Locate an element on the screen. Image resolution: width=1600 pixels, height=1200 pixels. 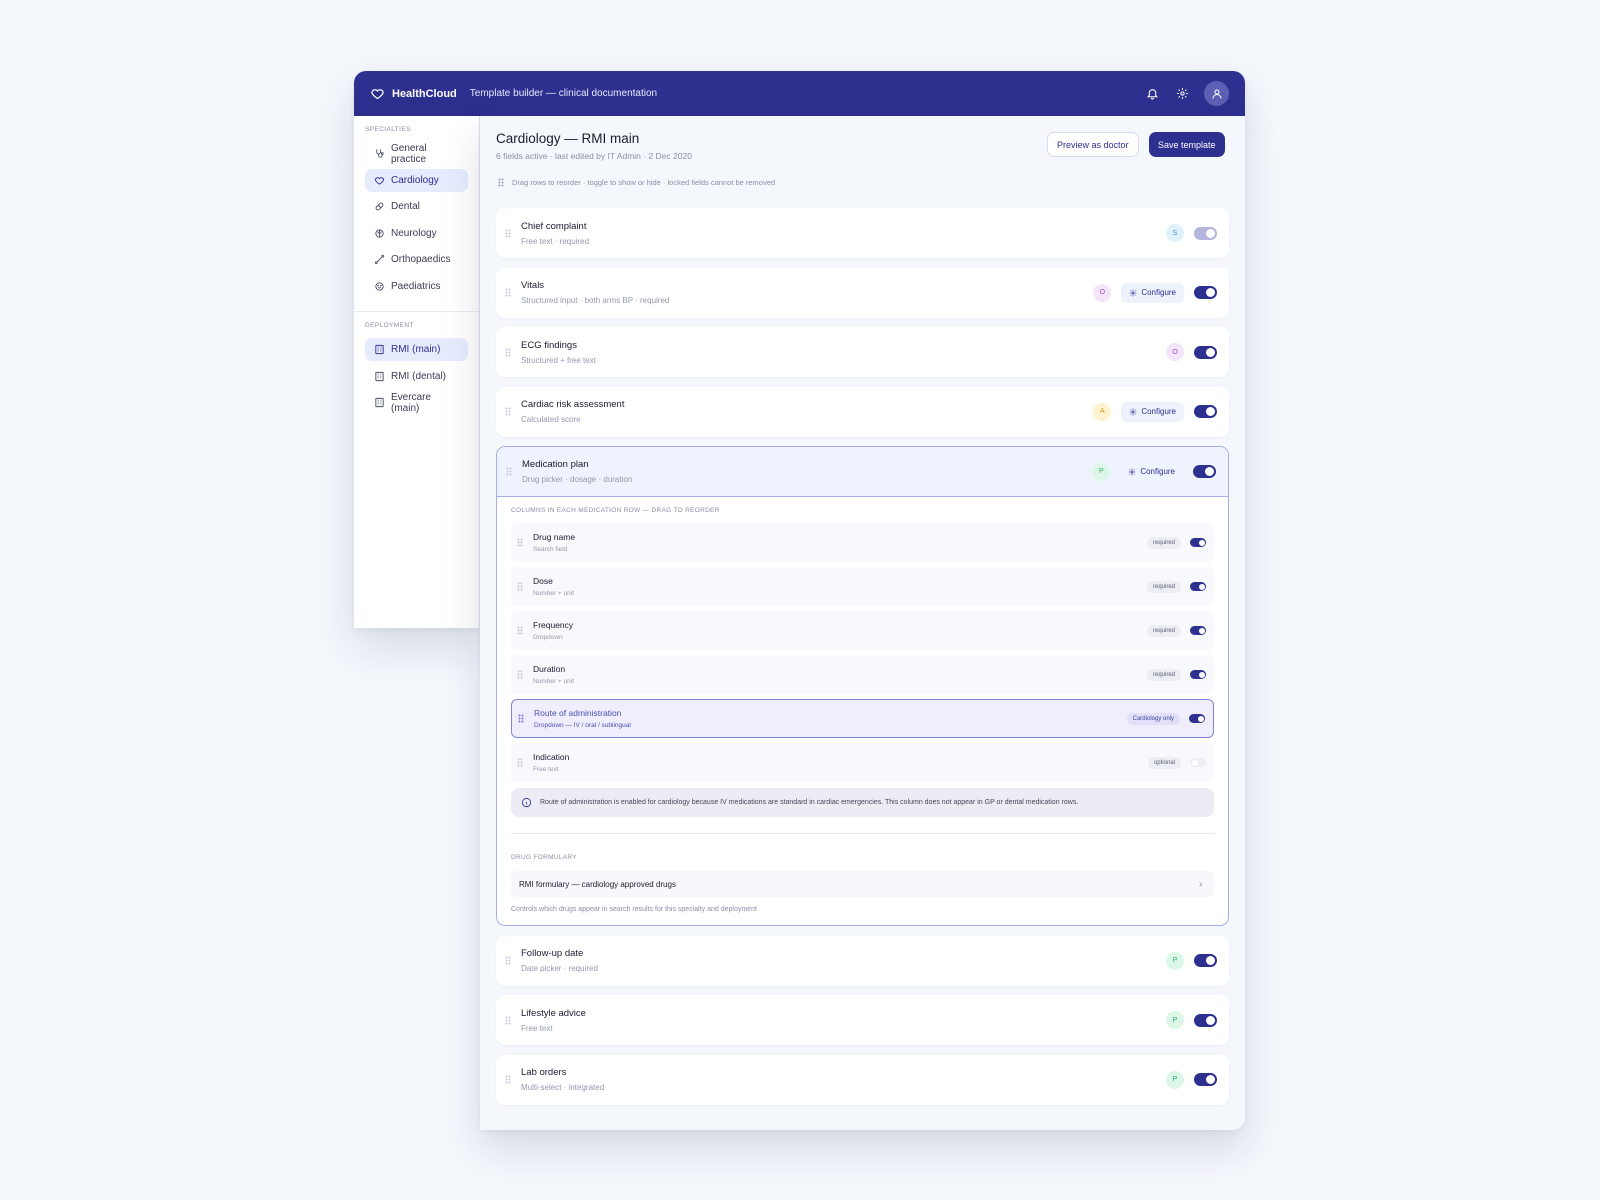
save-template-button: Save template is located at coordinates (1187, 144).